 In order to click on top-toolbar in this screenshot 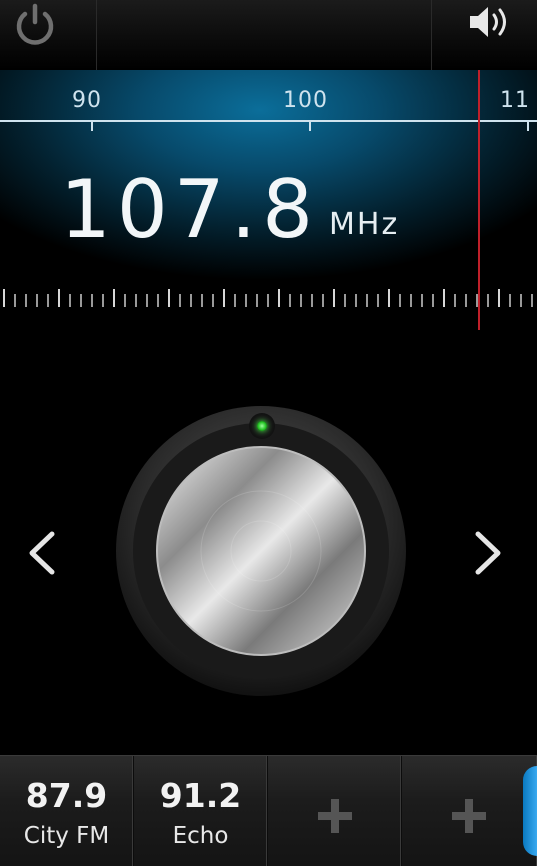, I will do `click(268, 35)`.